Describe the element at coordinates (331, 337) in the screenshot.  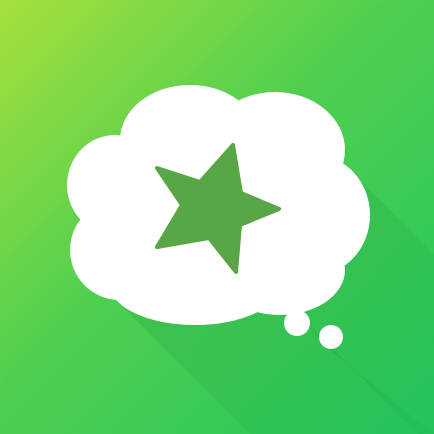
I see `thought-dot-small` at that location.